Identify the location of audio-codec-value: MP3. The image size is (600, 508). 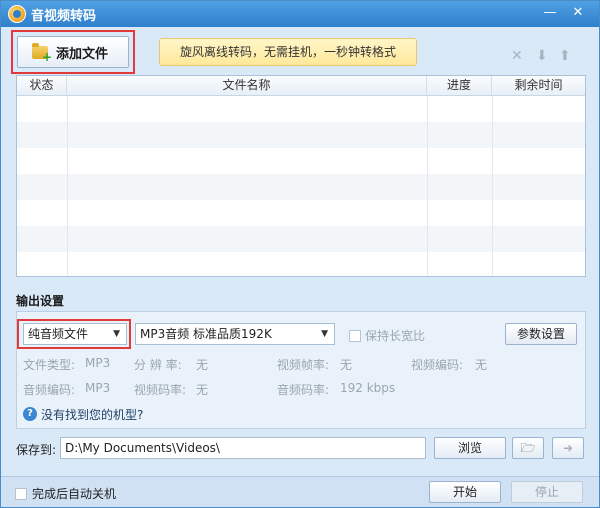
(98, 388).